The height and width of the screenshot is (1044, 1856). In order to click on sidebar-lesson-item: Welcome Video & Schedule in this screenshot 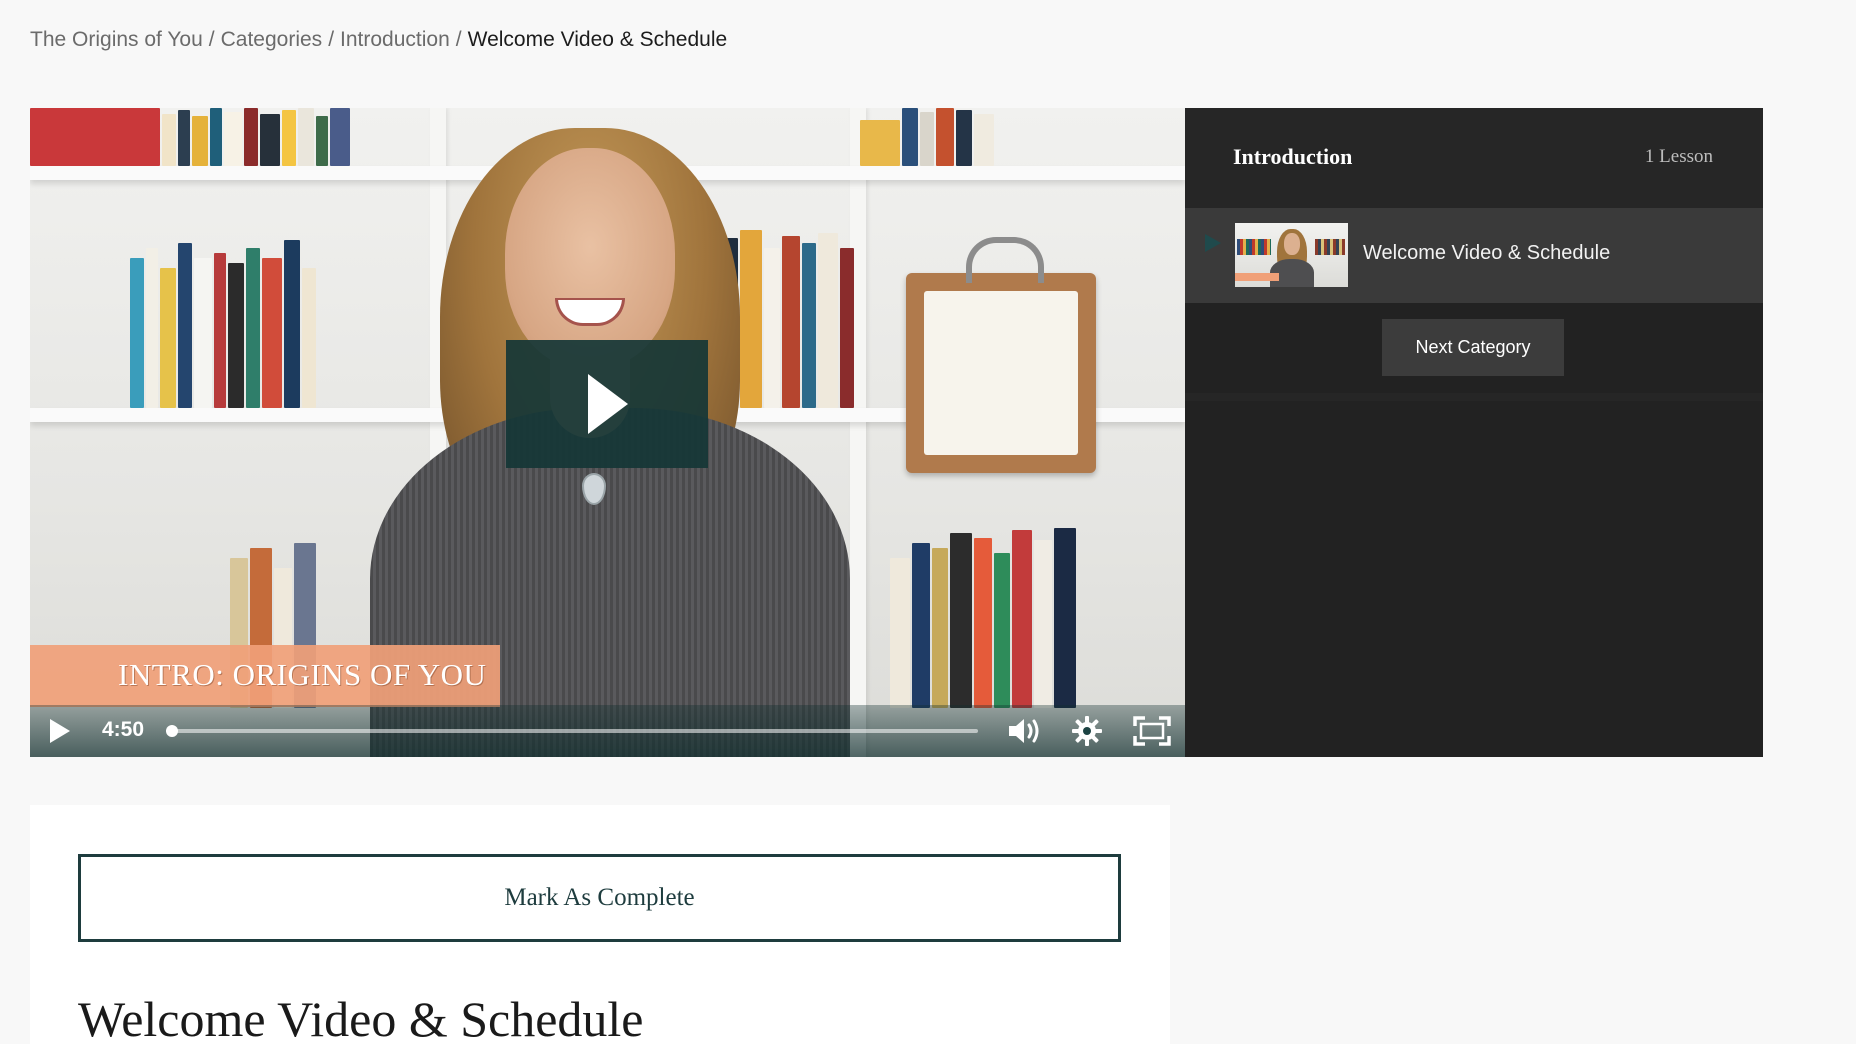, I will do `click(1474, 255)`.